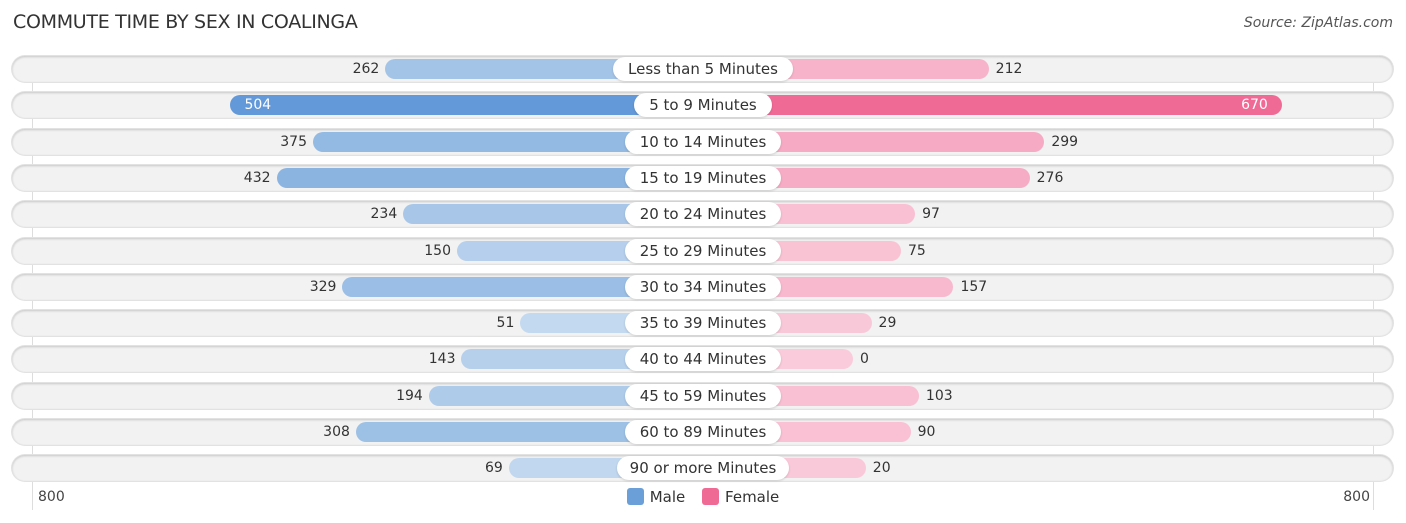 The image size is (1406, 523). Describe the element at coordinates (703, 250) in the screenshot. I see `category-label: 25 to 29 Minutes` at that location.